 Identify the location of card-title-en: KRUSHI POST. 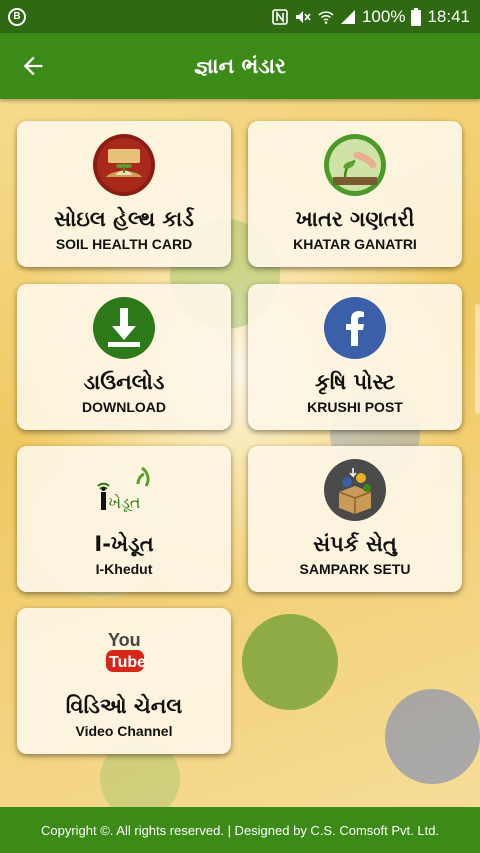
(355, 407).